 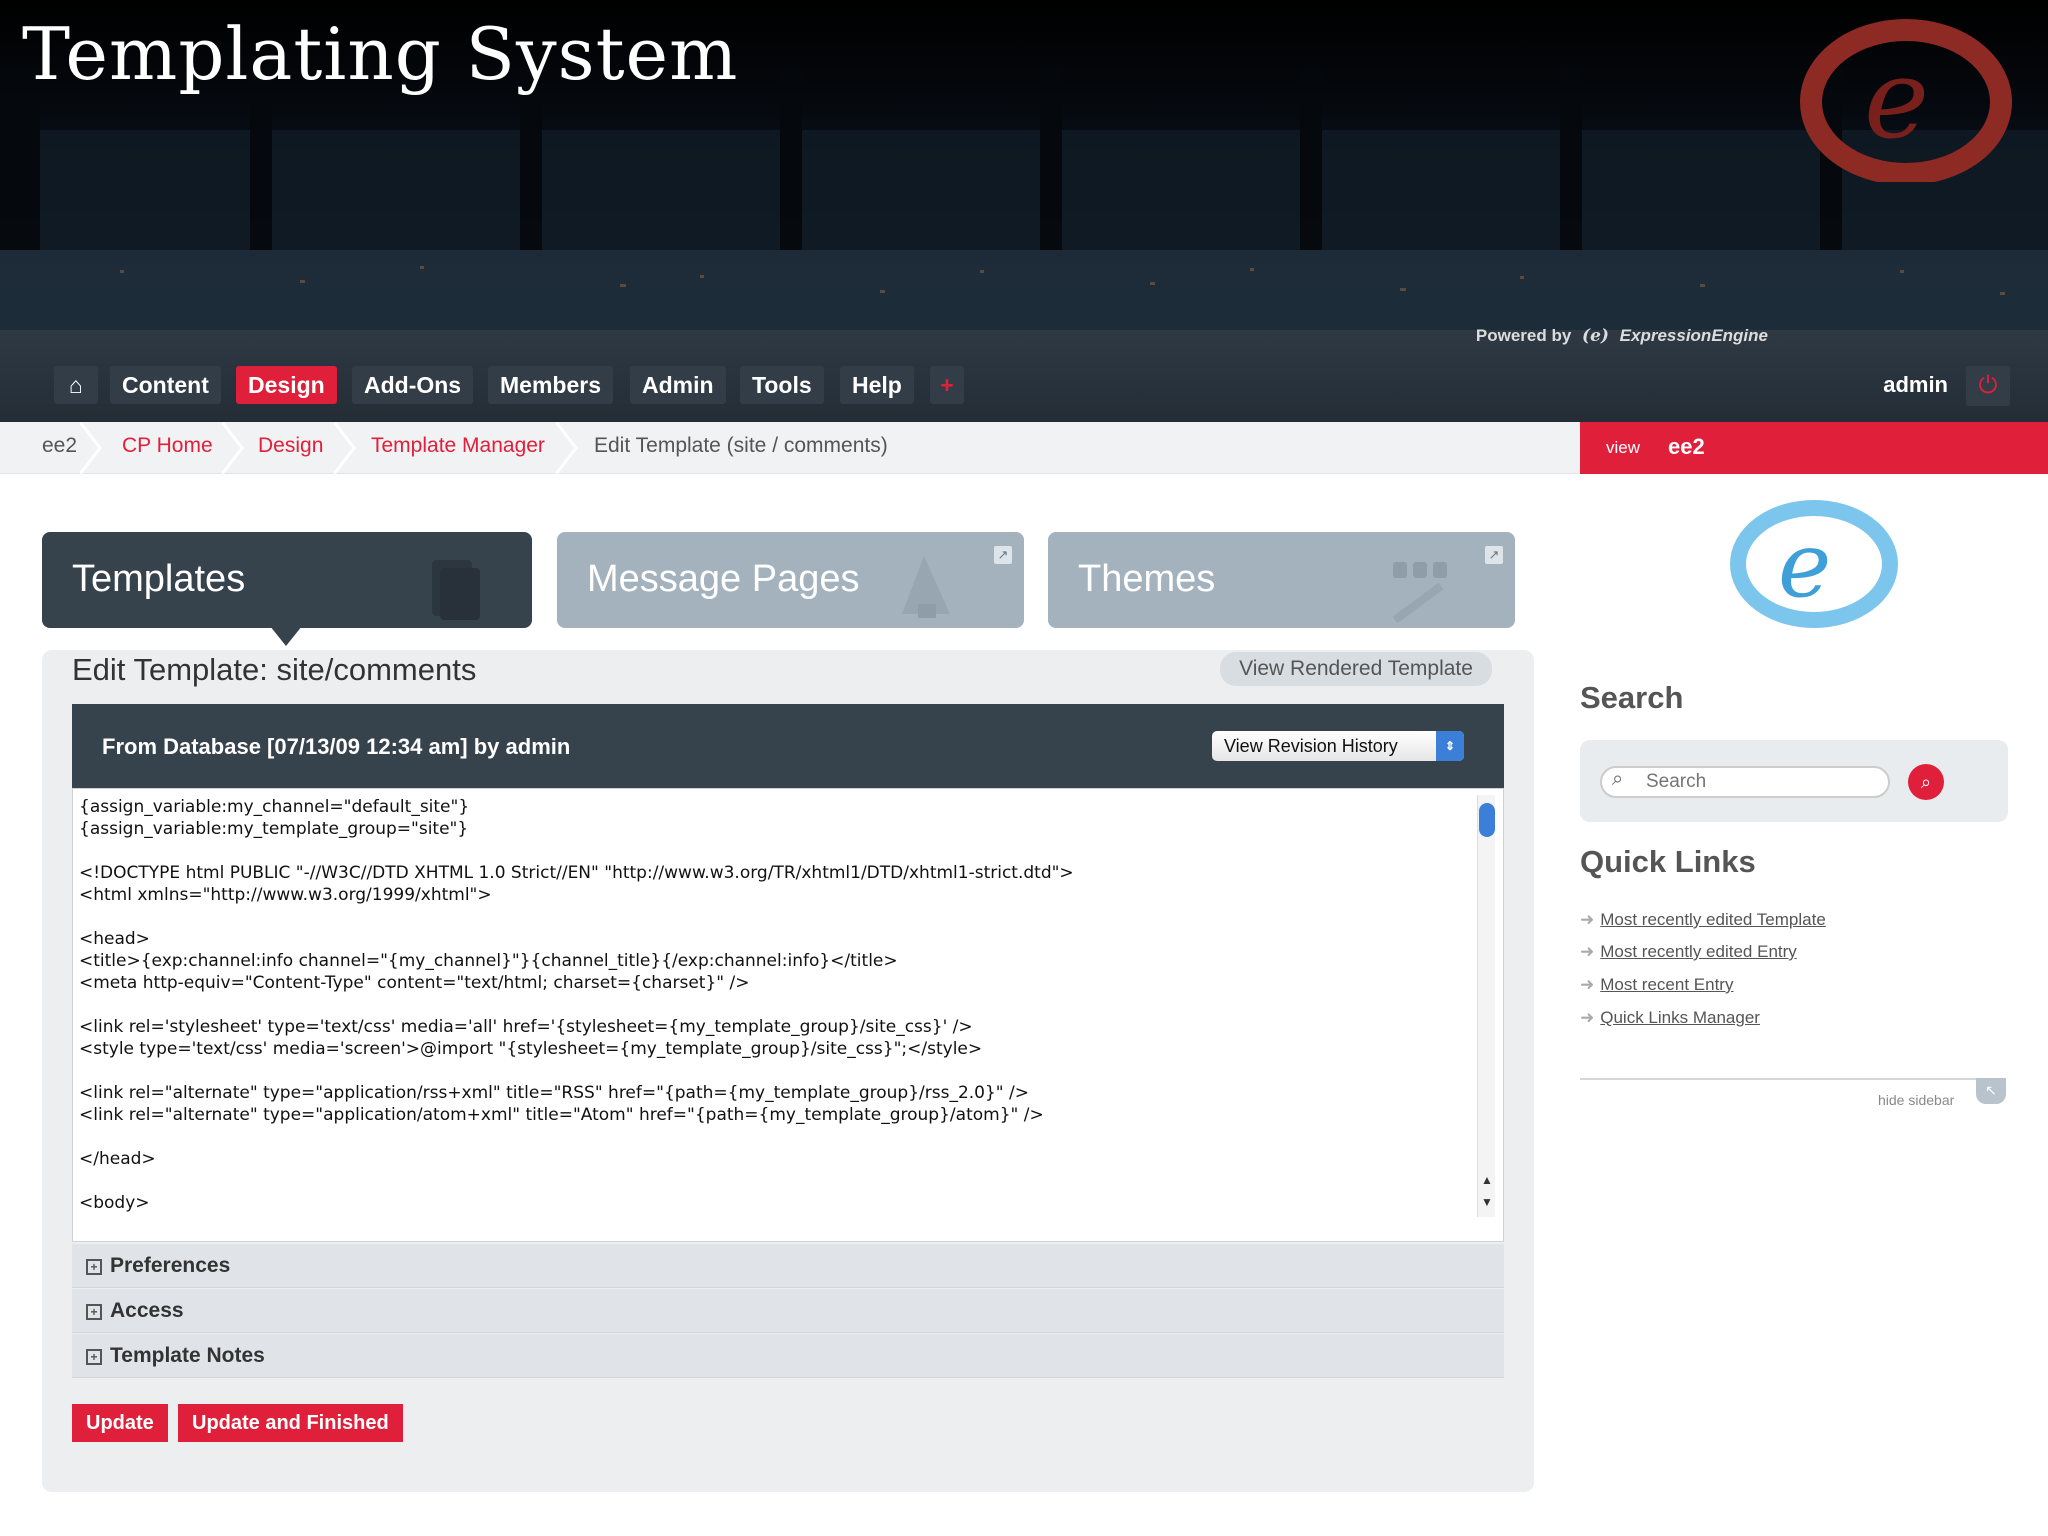 What do you see at coordinates (947, 385) in the screenshot?
I see `plus-icon: +` at bounding box center [947, 385].